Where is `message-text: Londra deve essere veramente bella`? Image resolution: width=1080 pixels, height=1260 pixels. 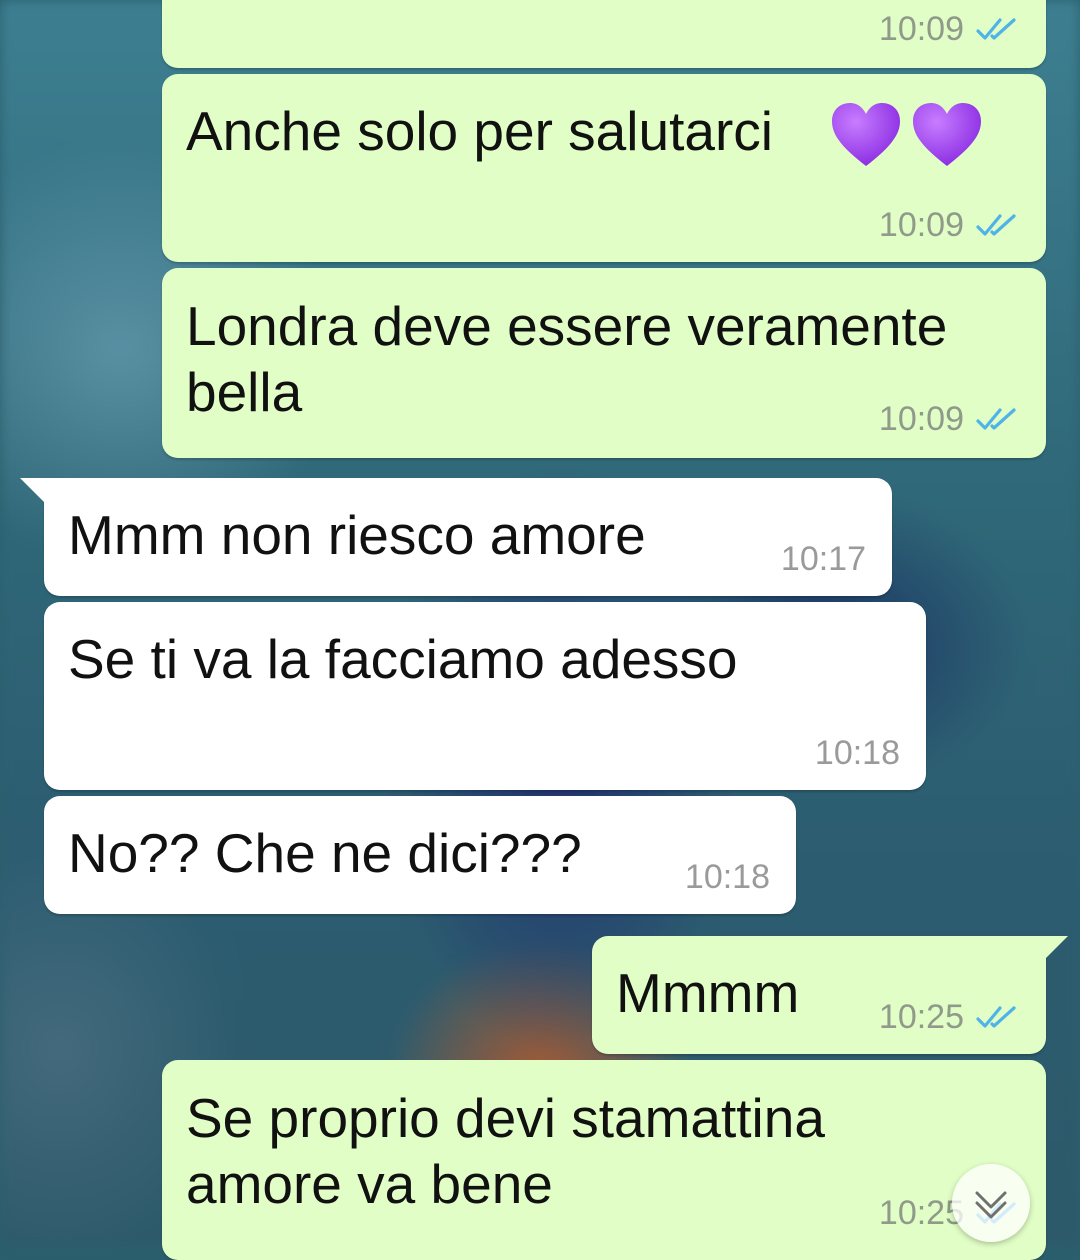 message-text: Londra deve essere veramente bella is located at coordinates (566, 359).